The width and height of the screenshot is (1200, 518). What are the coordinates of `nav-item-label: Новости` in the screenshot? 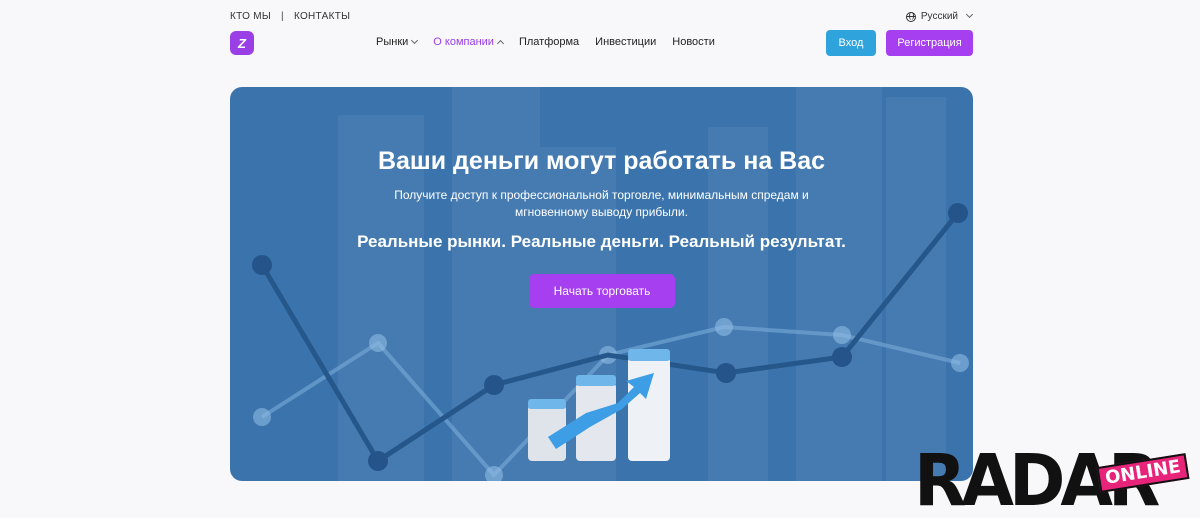 It's located at (693, 42).